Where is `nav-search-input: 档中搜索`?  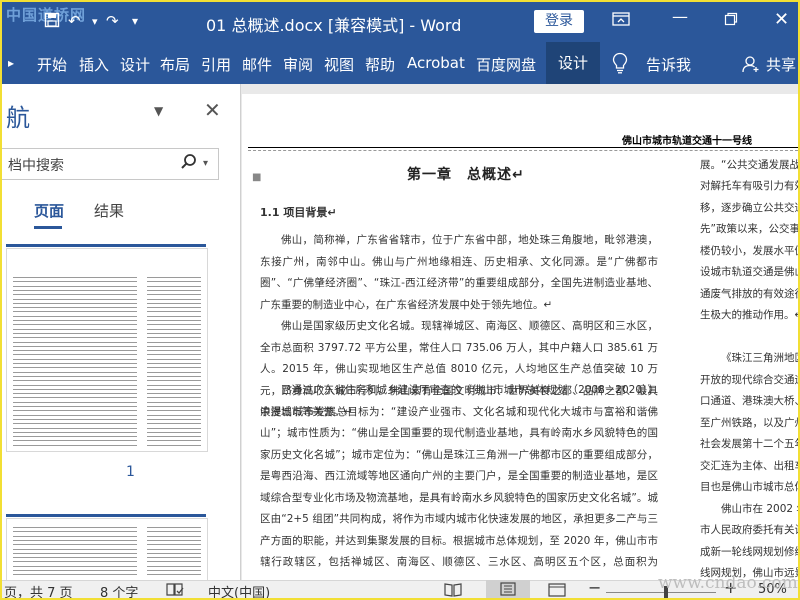 nav-search-input: 档中搜索 is located at coordinates (36, 165).